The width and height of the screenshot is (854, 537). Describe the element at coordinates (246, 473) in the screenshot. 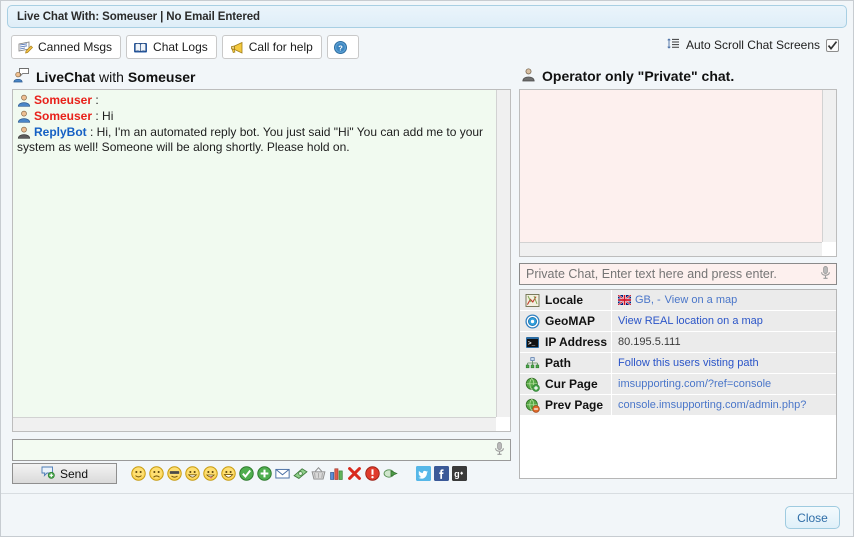

I see `check-green-icon` at that location.